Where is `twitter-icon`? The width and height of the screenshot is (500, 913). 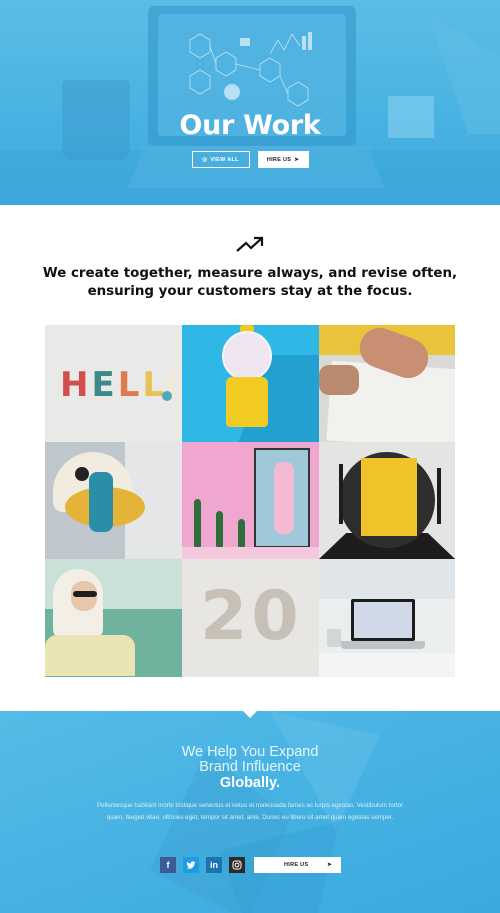 twitter-icon is located at coordinates (191, 865).